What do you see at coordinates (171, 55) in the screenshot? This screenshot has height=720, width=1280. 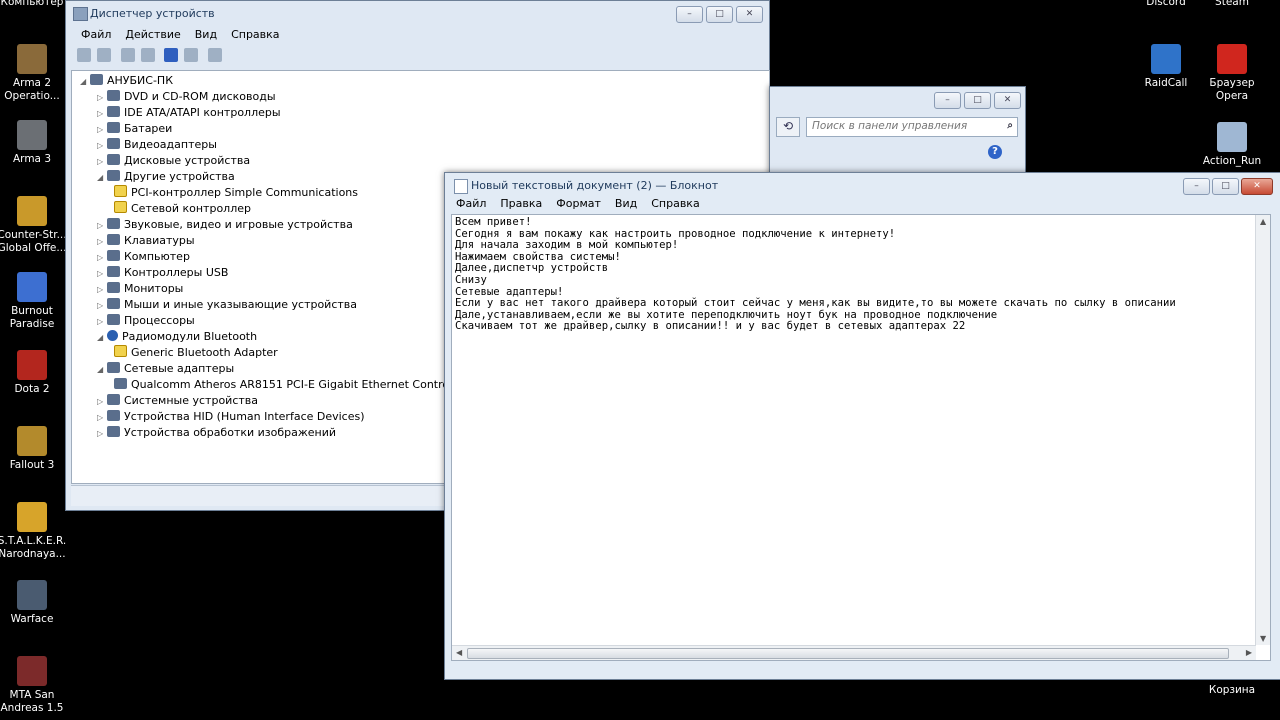 I see `help-icon` at bounding box center [171, 55].